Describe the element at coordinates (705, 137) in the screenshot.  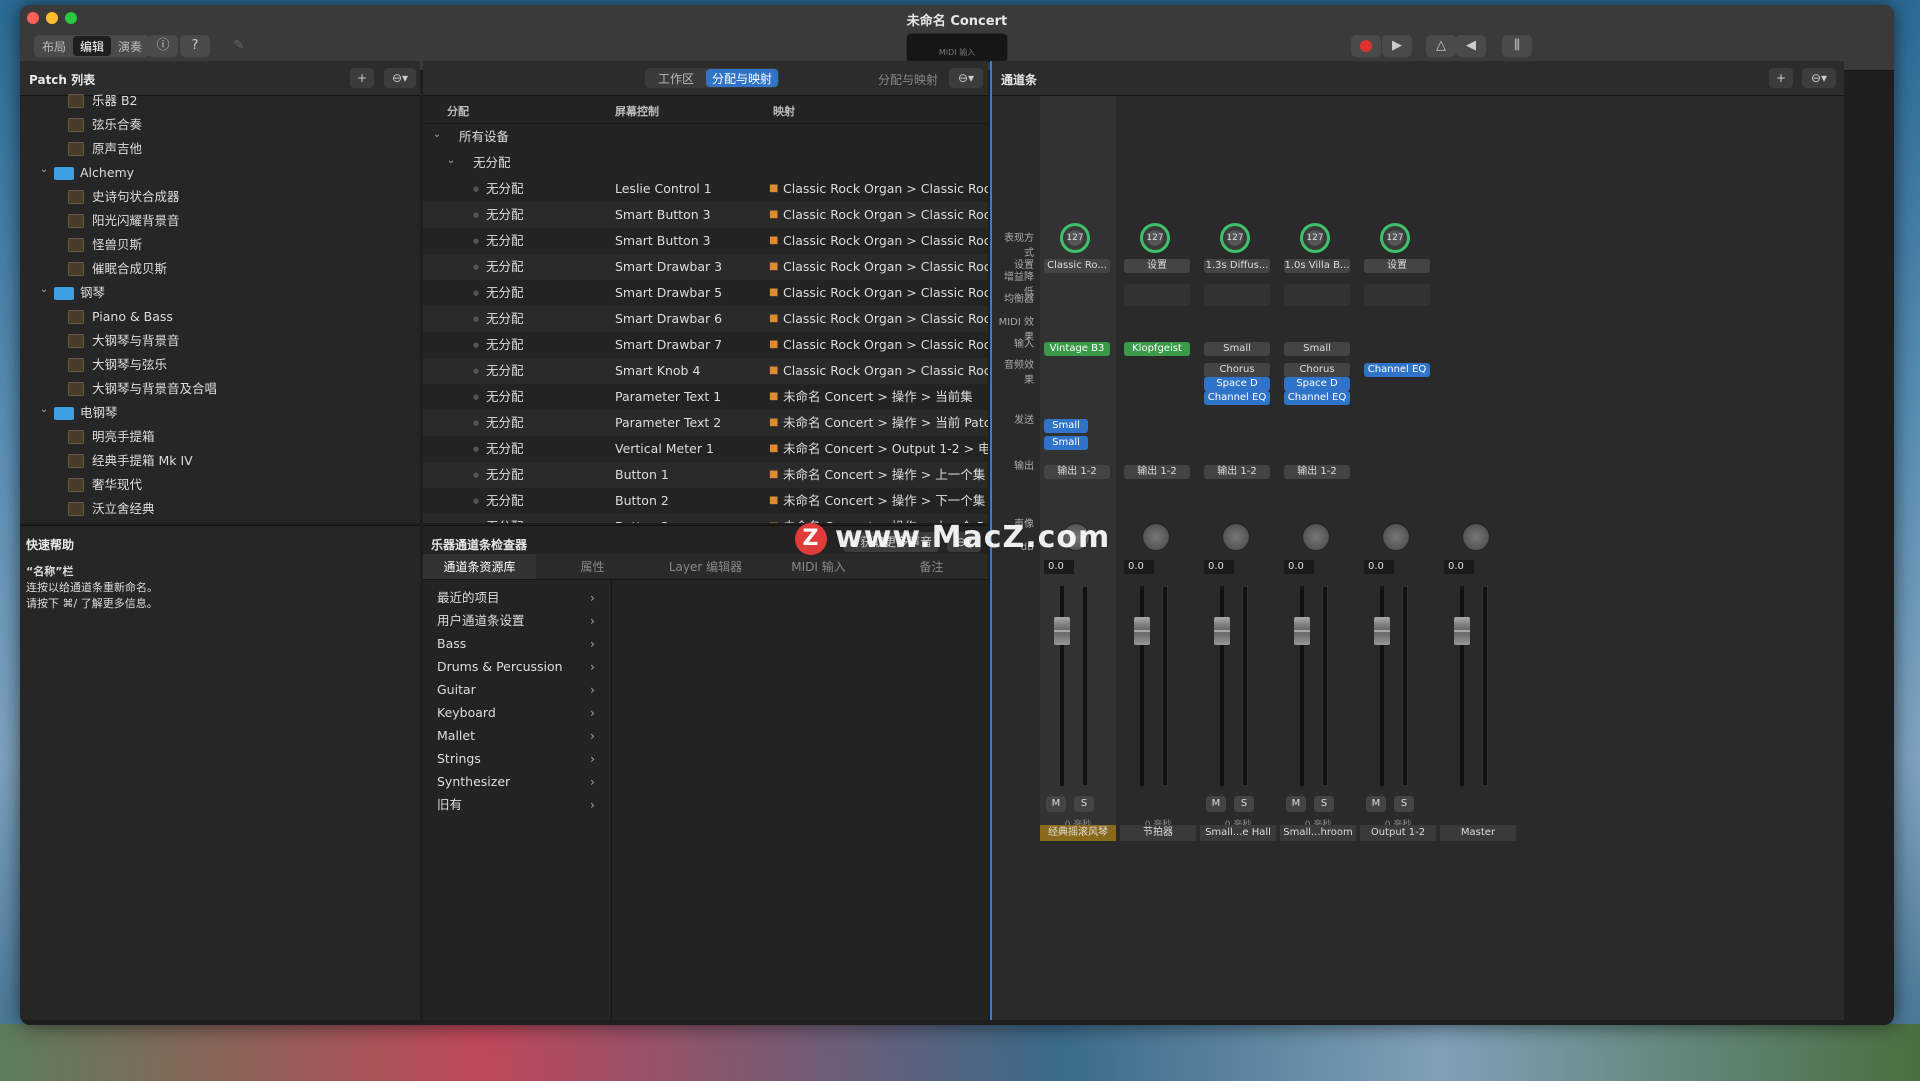
I see `group-all-devices: ⌄ 所有设备` at that location.